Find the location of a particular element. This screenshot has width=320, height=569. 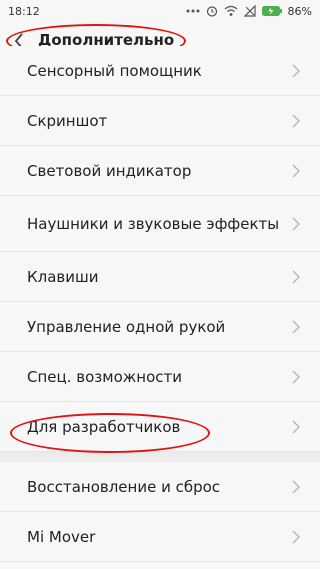

signal-dots-icon is located at coordinates (193, 11).